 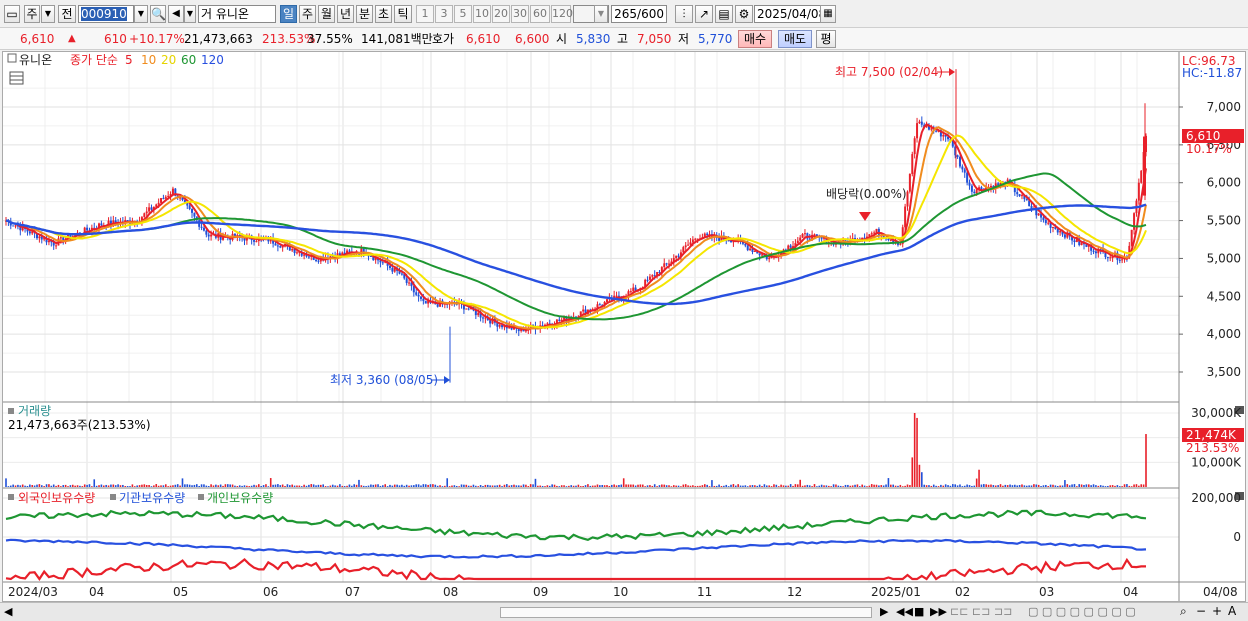 I want to click on interval-10: 10, so click(x=482, y=14).